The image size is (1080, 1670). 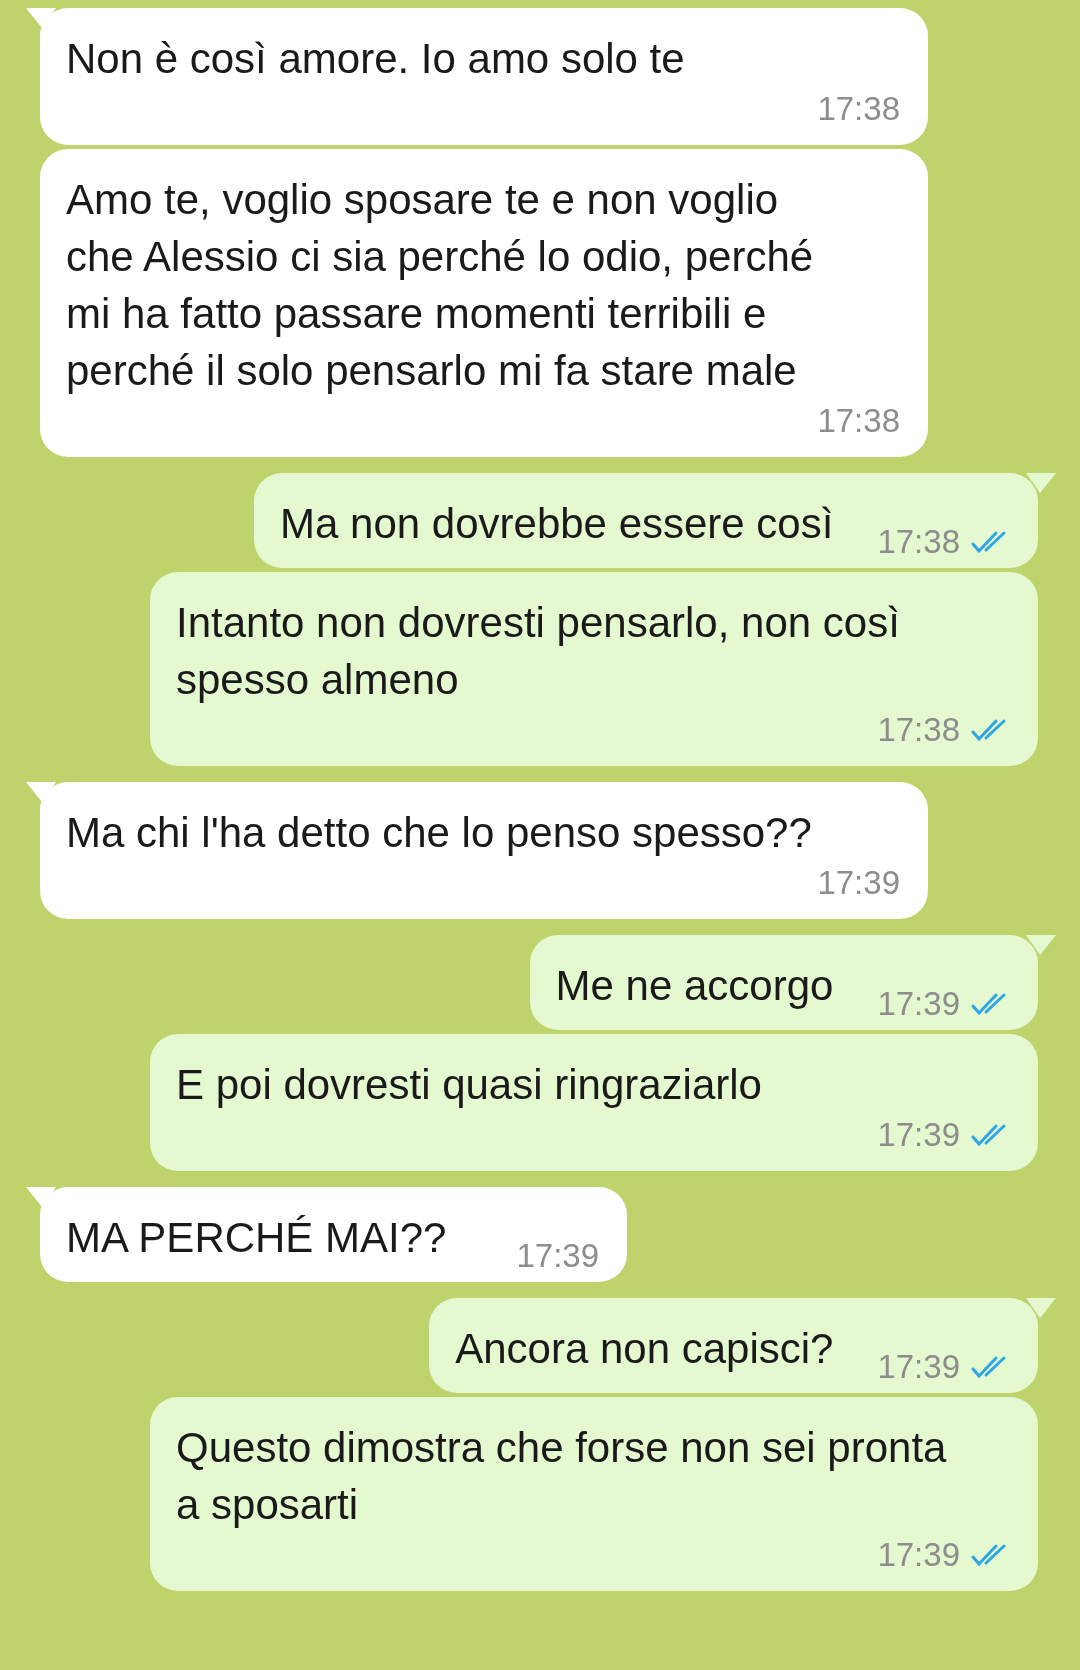 I want to click on message-text: Me ne accorgo, so click(x=694, y=986).